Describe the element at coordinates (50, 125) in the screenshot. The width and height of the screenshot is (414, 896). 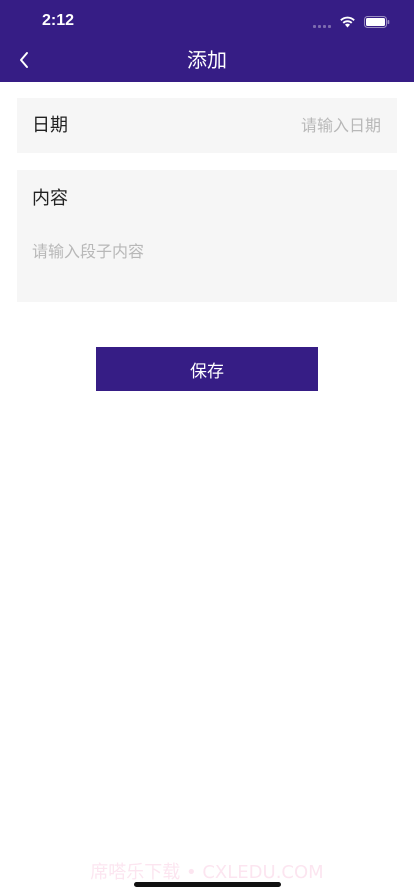
I see `date-label: 日期` at that location.